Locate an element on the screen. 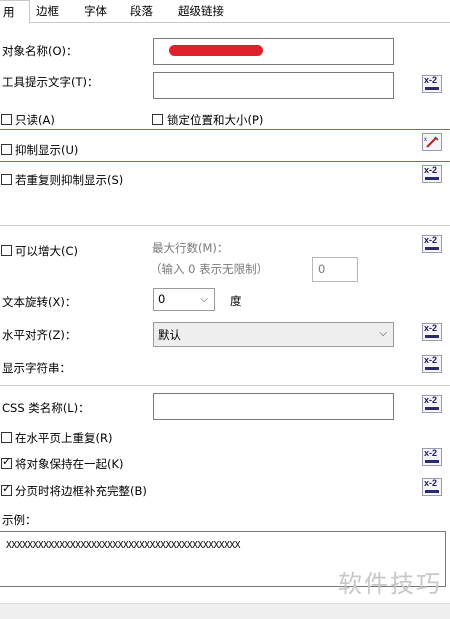 This screenshot has height=619, width=450. sample-label: 示例： is located at coordinates (19, 520).